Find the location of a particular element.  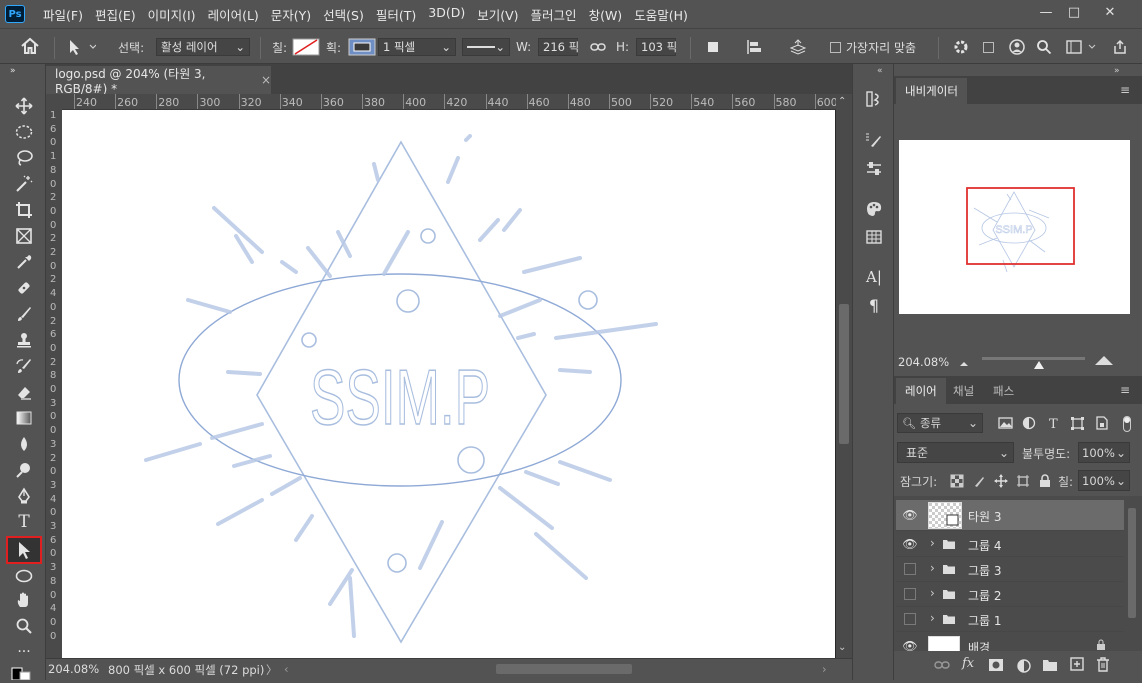

stroke-swatch is located at coordinates (362, 47).